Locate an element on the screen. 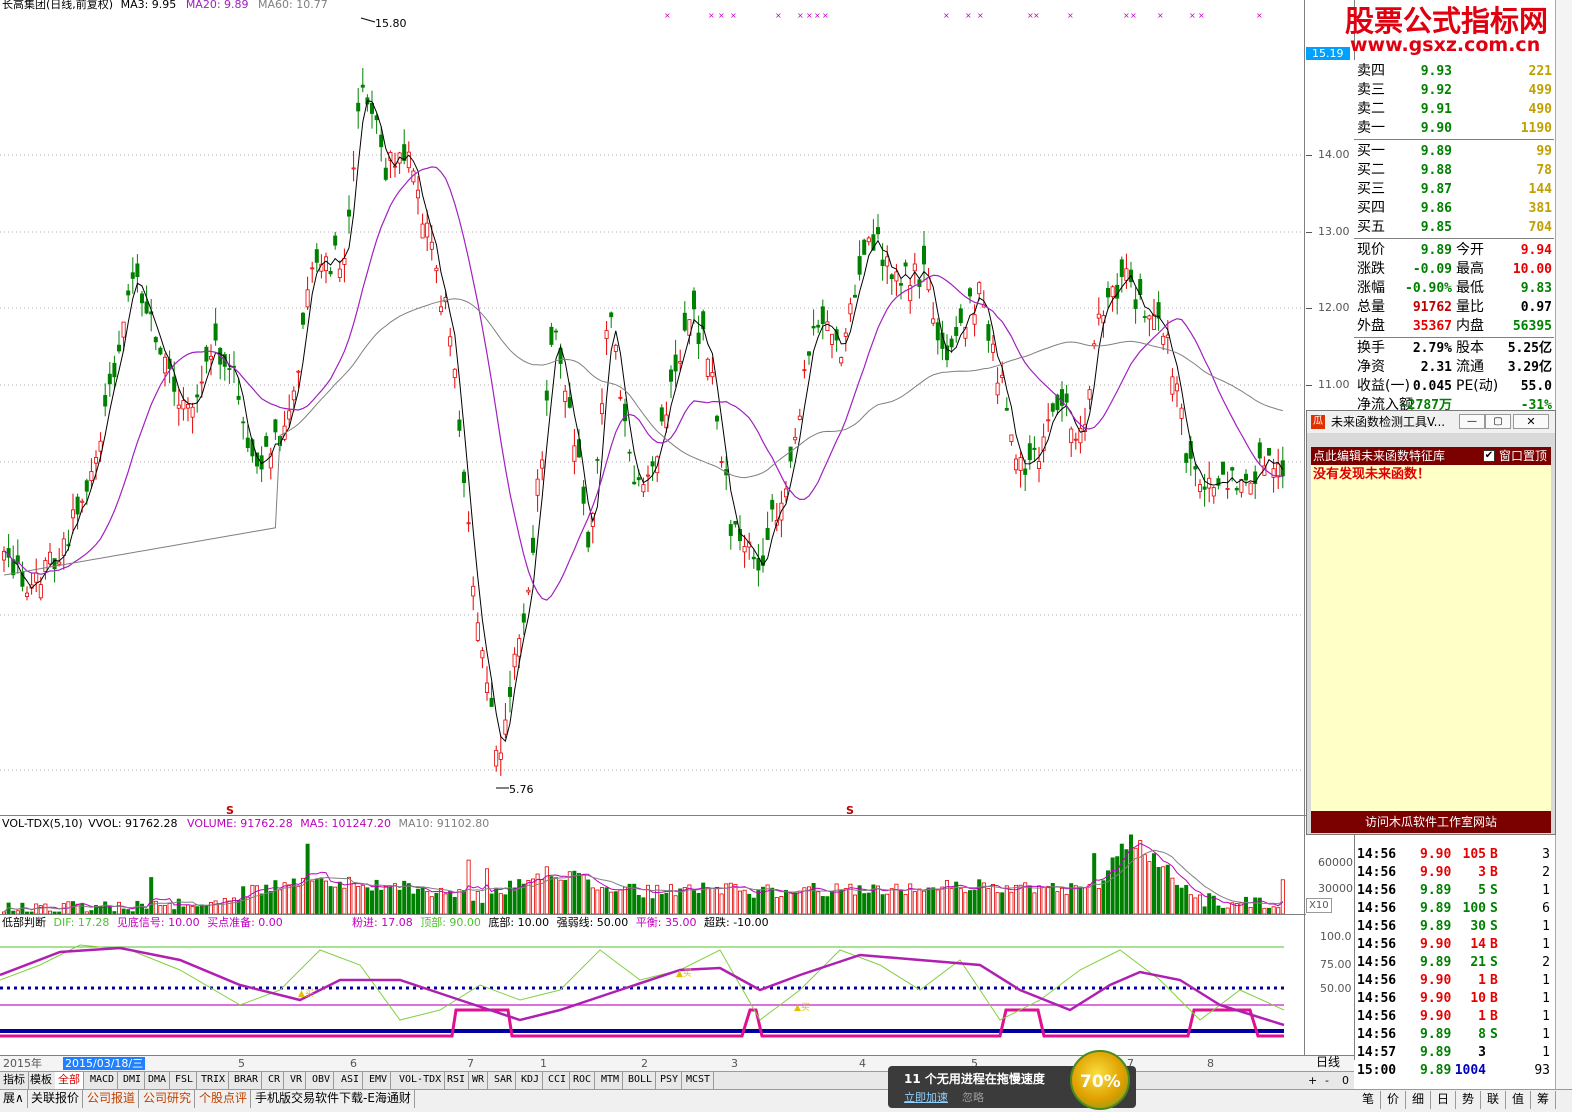 The height and width of the screenshot is (1112, 1572). indicator-tab: DMA is located at coordinates (158, 1080).